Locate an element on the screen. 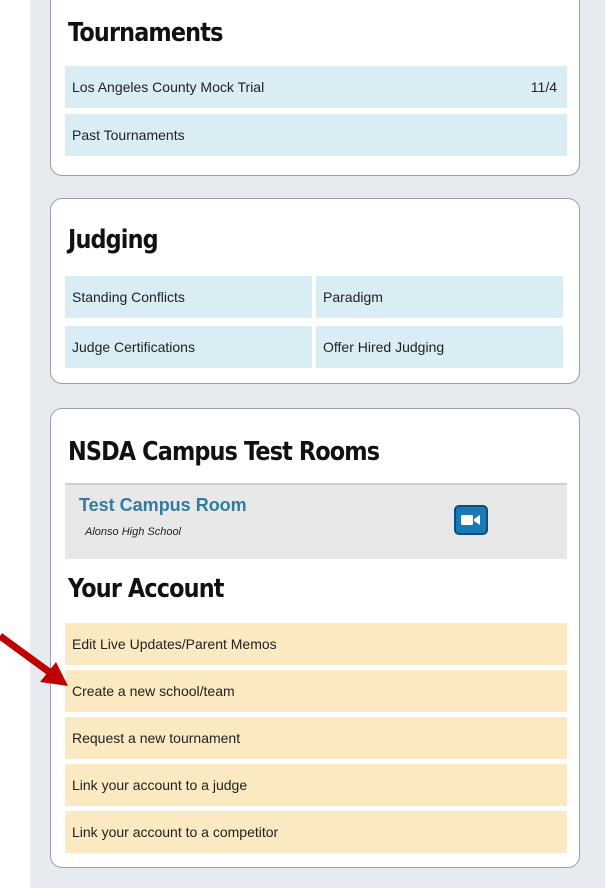  campus-school-name: Alonso High School is located at coordinates (133, 532).